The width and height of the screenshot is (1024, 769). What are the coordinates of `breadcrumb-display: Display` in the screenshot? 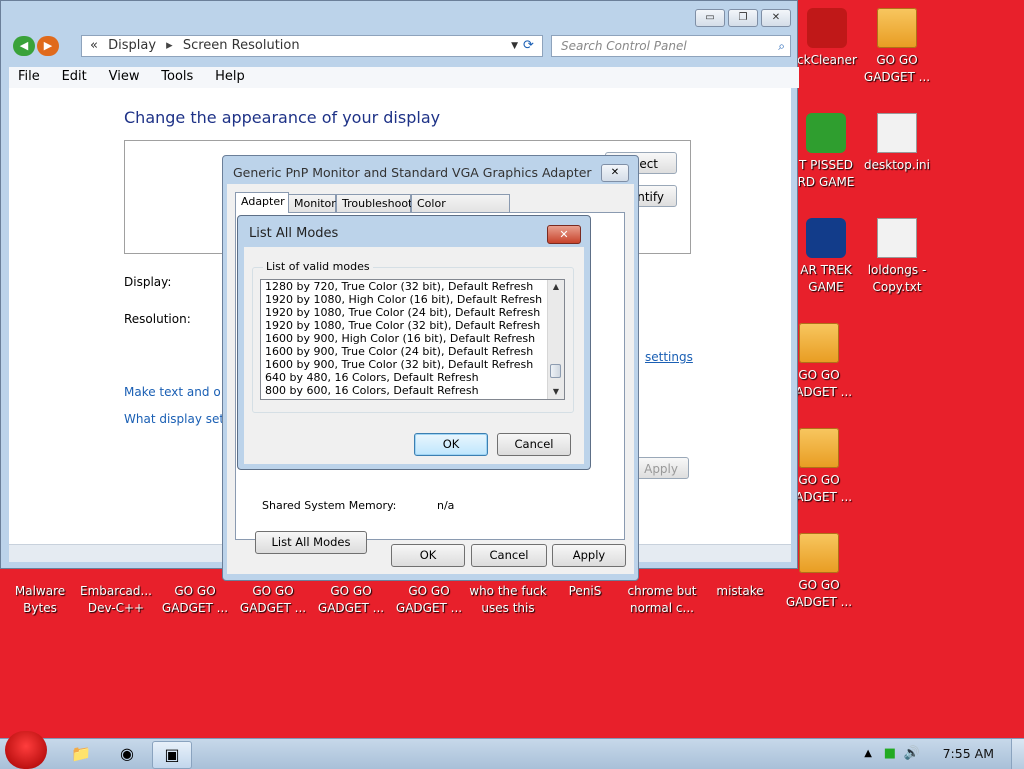 It's located at (132, 45).